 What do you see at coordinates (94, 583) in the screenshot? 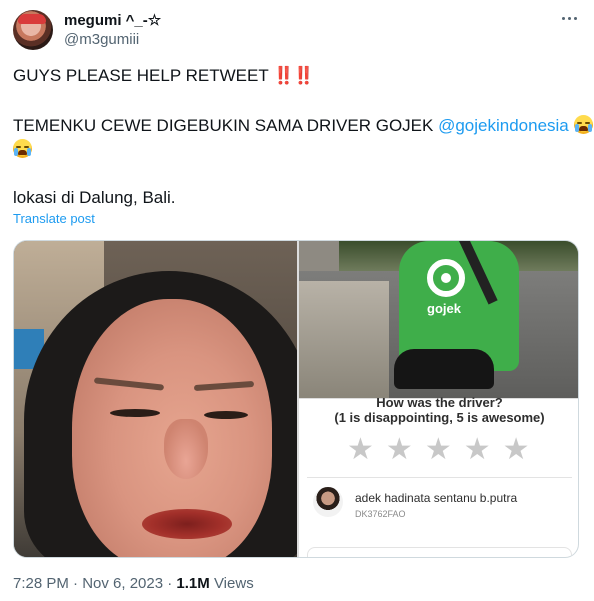
I see `post-timestamp: 7:28 PM · Nov 6, 2023 ·` at bounding box center [94, 583].